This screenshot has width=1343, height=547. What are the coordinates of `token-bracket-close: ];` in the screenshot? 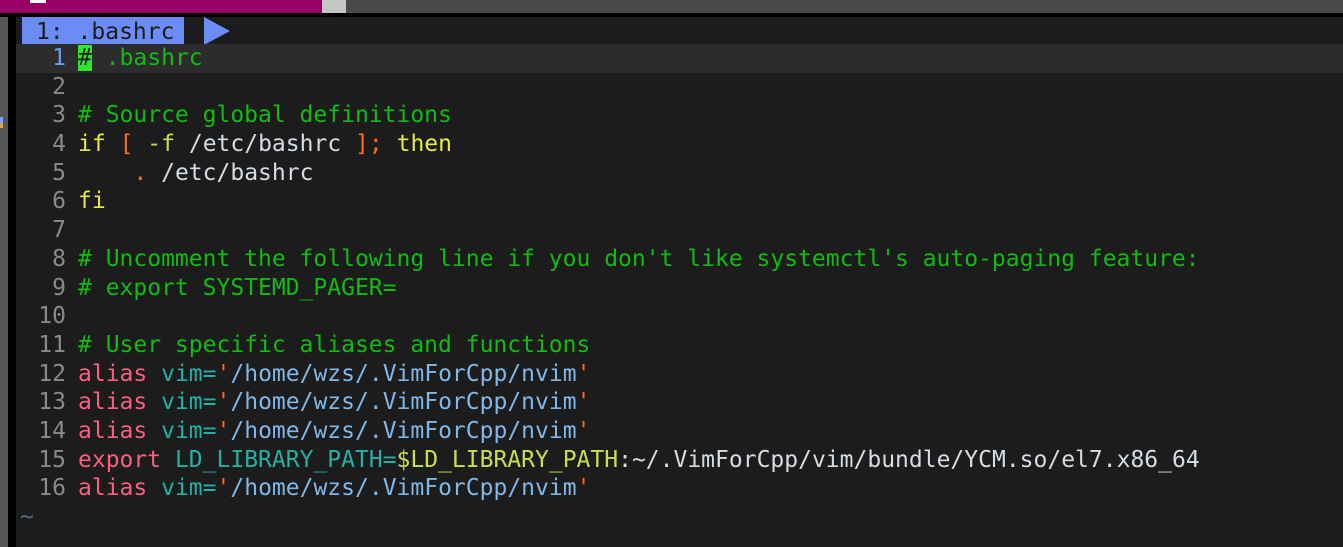 It's located at (369, 144).